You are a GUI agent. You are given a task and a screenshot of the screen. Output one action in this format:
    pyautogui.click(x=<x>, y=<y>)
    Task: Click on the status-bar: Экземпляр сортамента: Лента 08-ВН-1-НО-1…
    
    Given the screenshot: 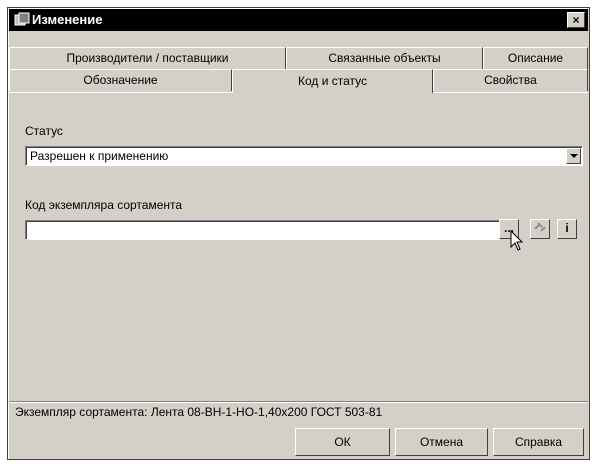 What is the action you would take?
    pyautogui.click(x=298, y=411)
    